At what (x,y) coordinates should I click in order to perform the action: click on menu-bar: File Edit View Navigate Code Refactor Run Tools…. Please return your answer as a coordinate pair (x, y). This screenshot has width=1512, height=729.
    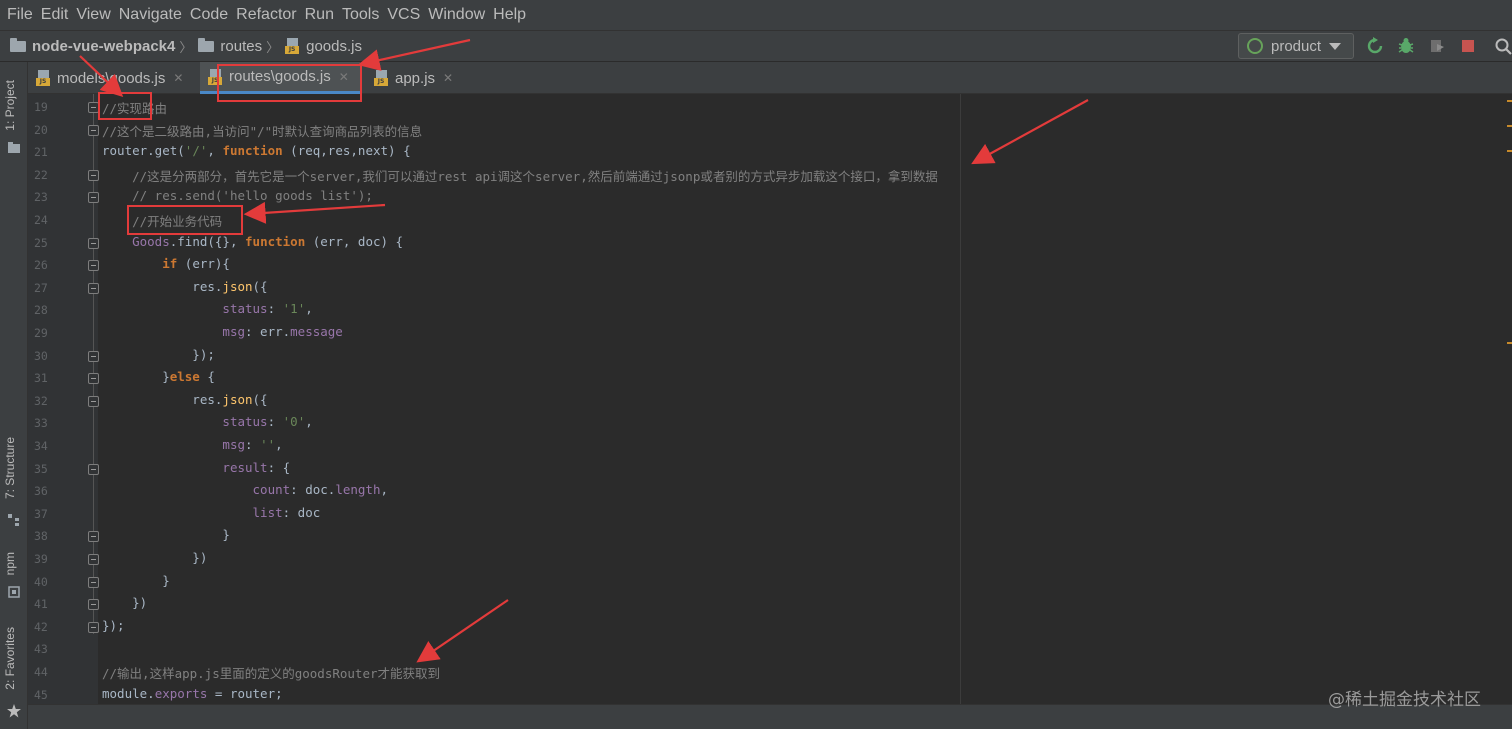
    Looking at the image, I should click on (756, 15).